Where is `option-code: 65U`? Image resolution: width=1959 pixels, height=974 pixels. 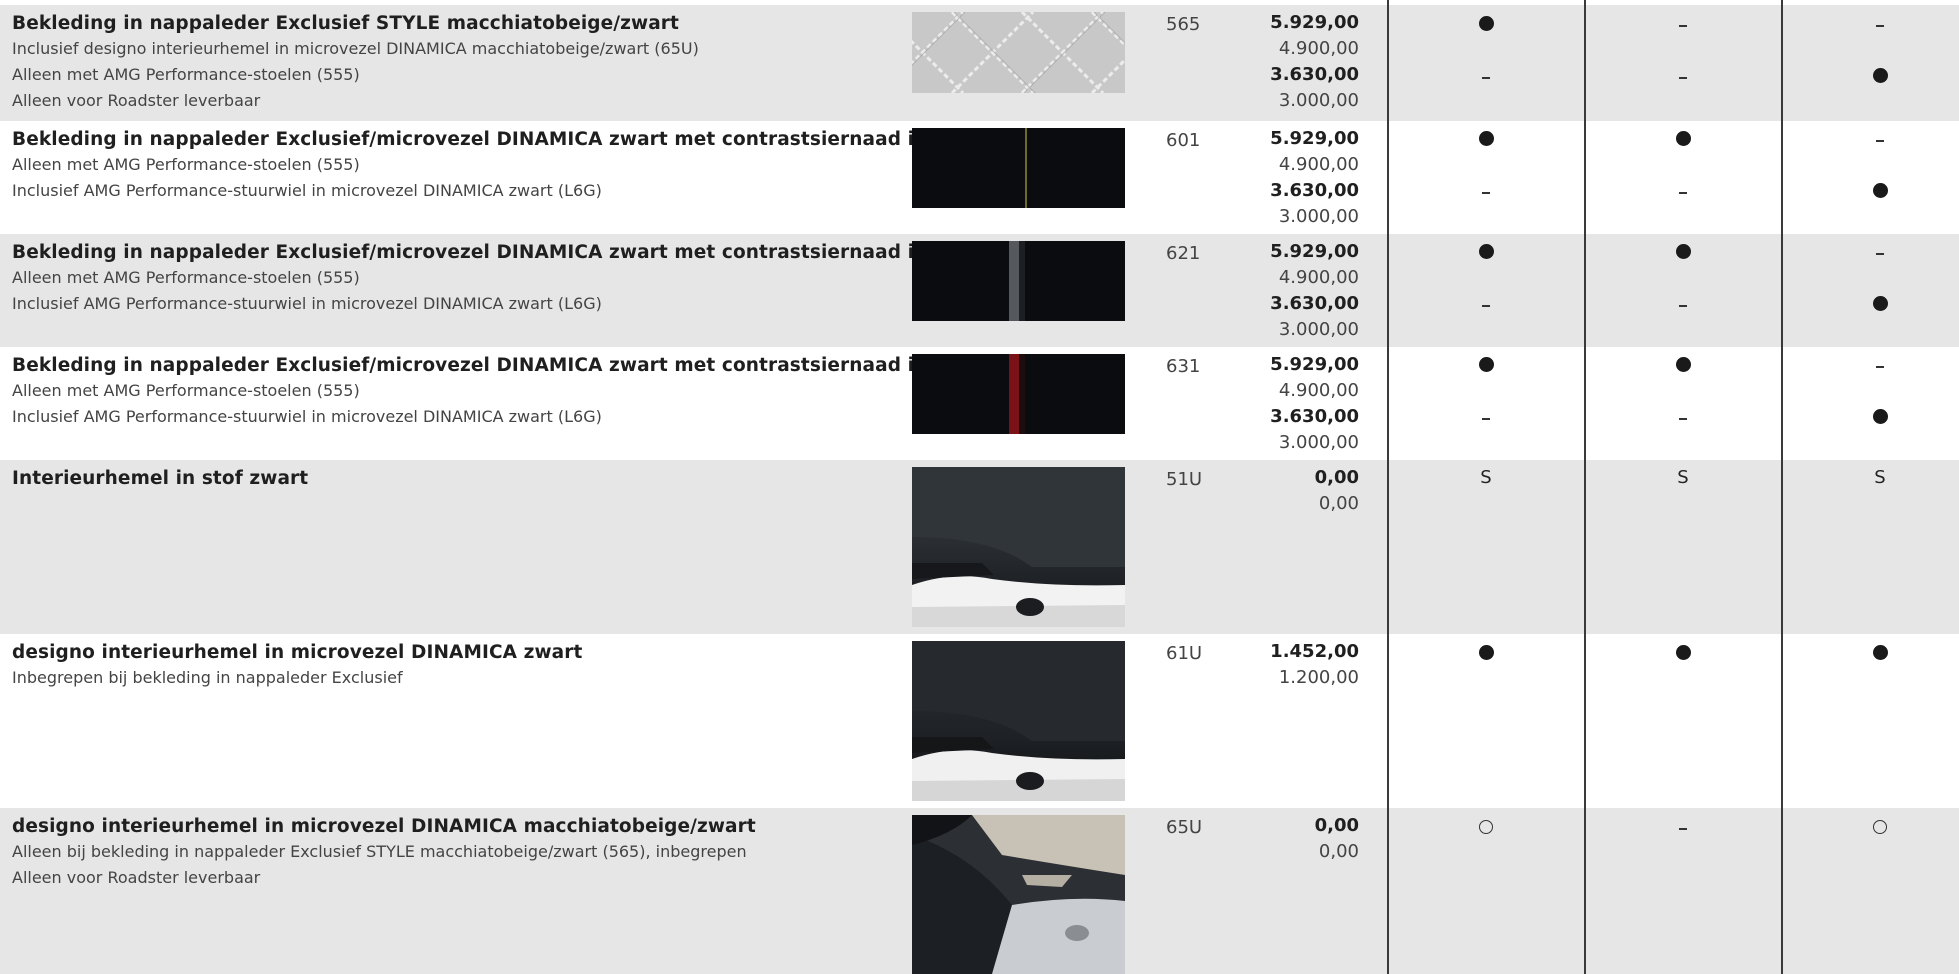
option-code: 65U is located at coordinates (1184, 827).